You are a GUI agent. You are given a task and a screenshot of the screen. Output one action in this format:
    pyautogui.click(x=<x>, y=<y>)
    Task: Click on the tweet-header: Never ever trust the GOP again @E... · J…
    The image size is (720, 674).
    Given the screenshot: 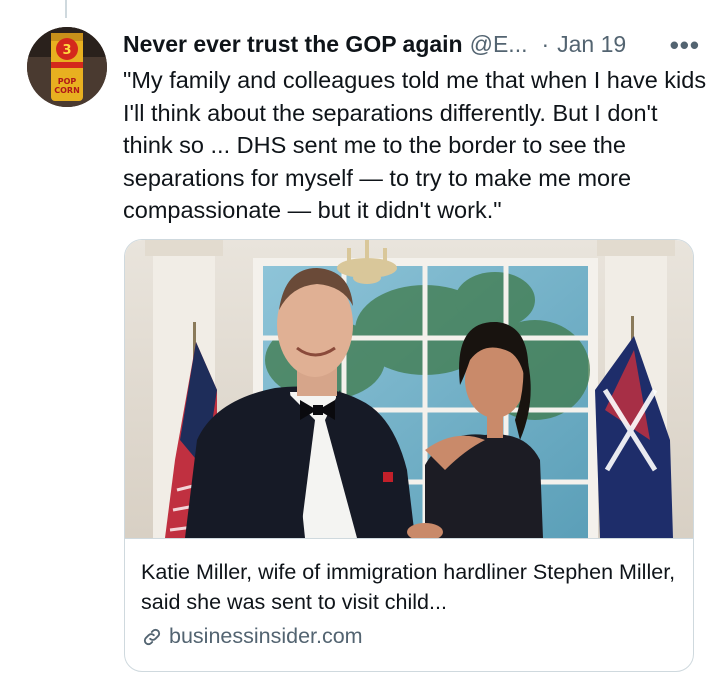 What is the action you would take?
    pyautogui.click(x=411, y=45)
    